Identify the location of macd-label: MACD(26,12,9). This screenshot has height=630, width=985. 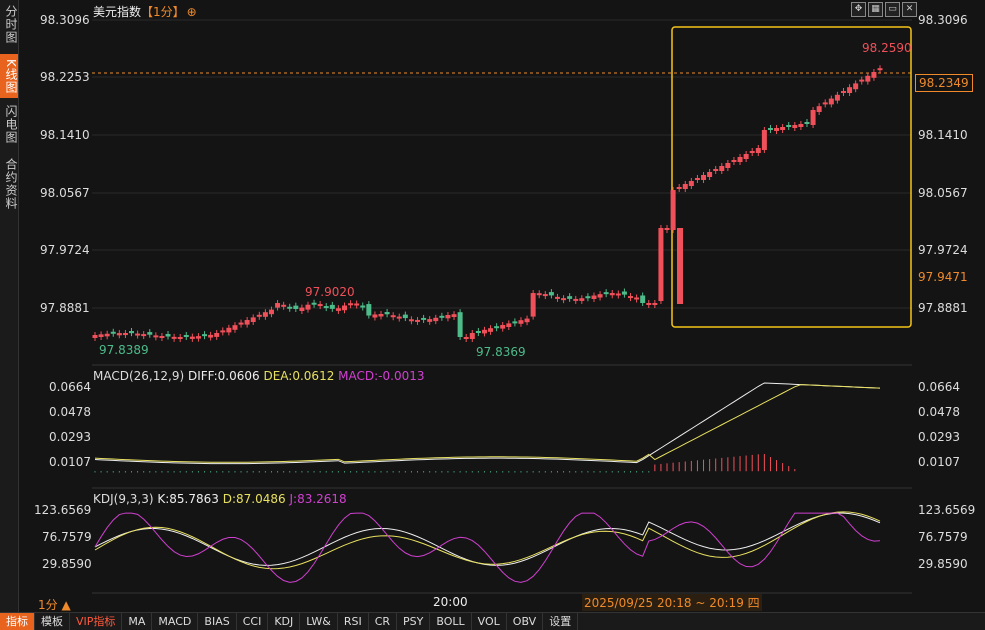
(139, 376).